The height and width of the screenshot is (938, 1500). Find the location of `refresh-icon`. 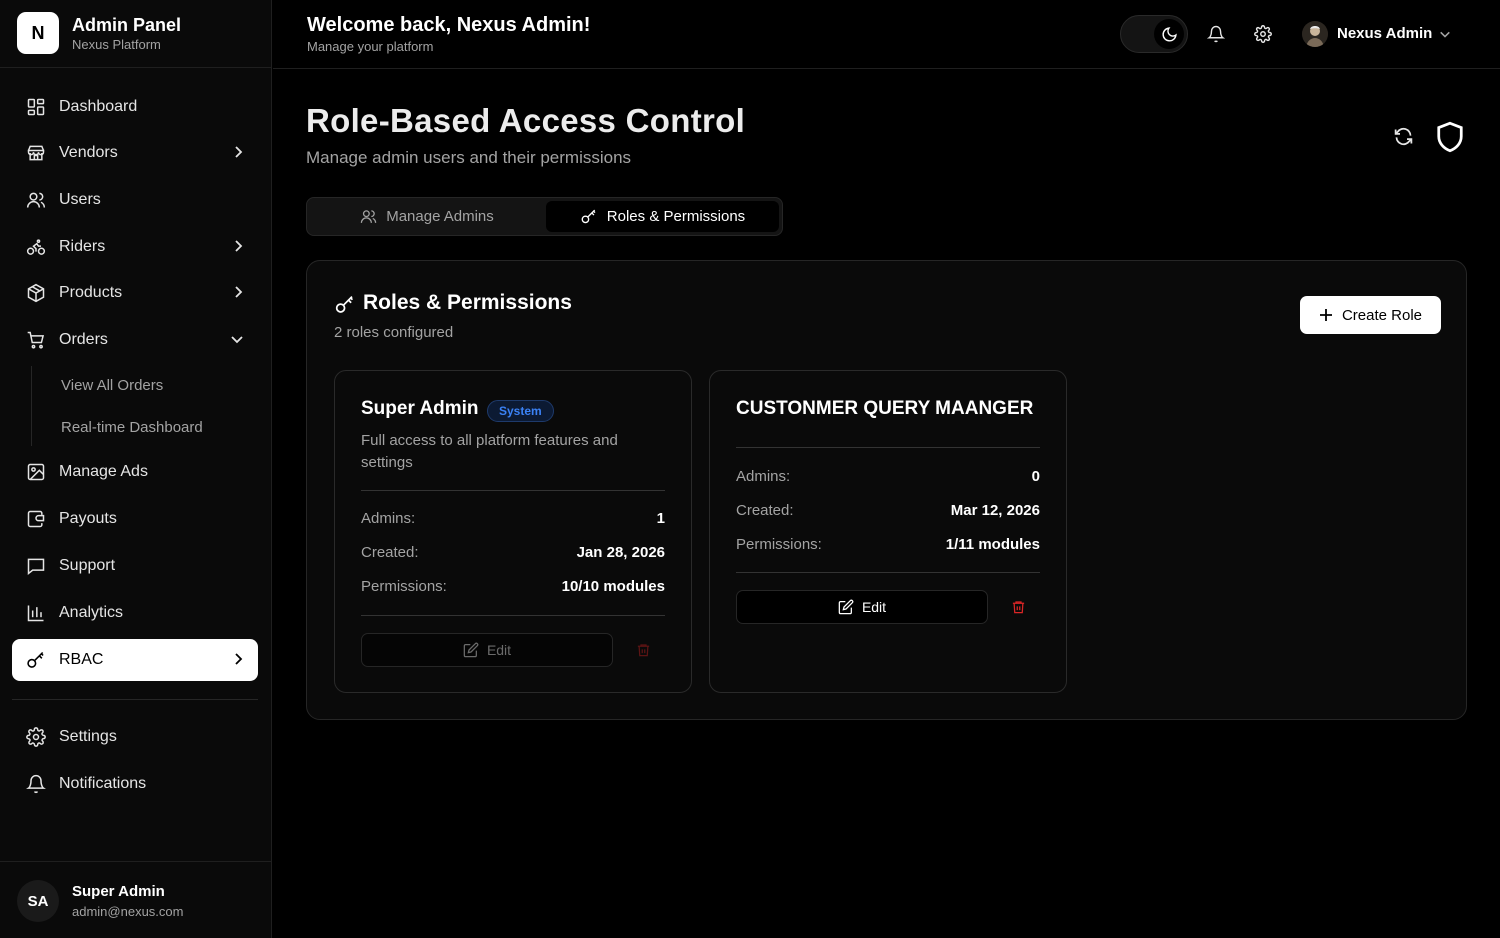

refresh-icon is located at coordinates (1403, 136).